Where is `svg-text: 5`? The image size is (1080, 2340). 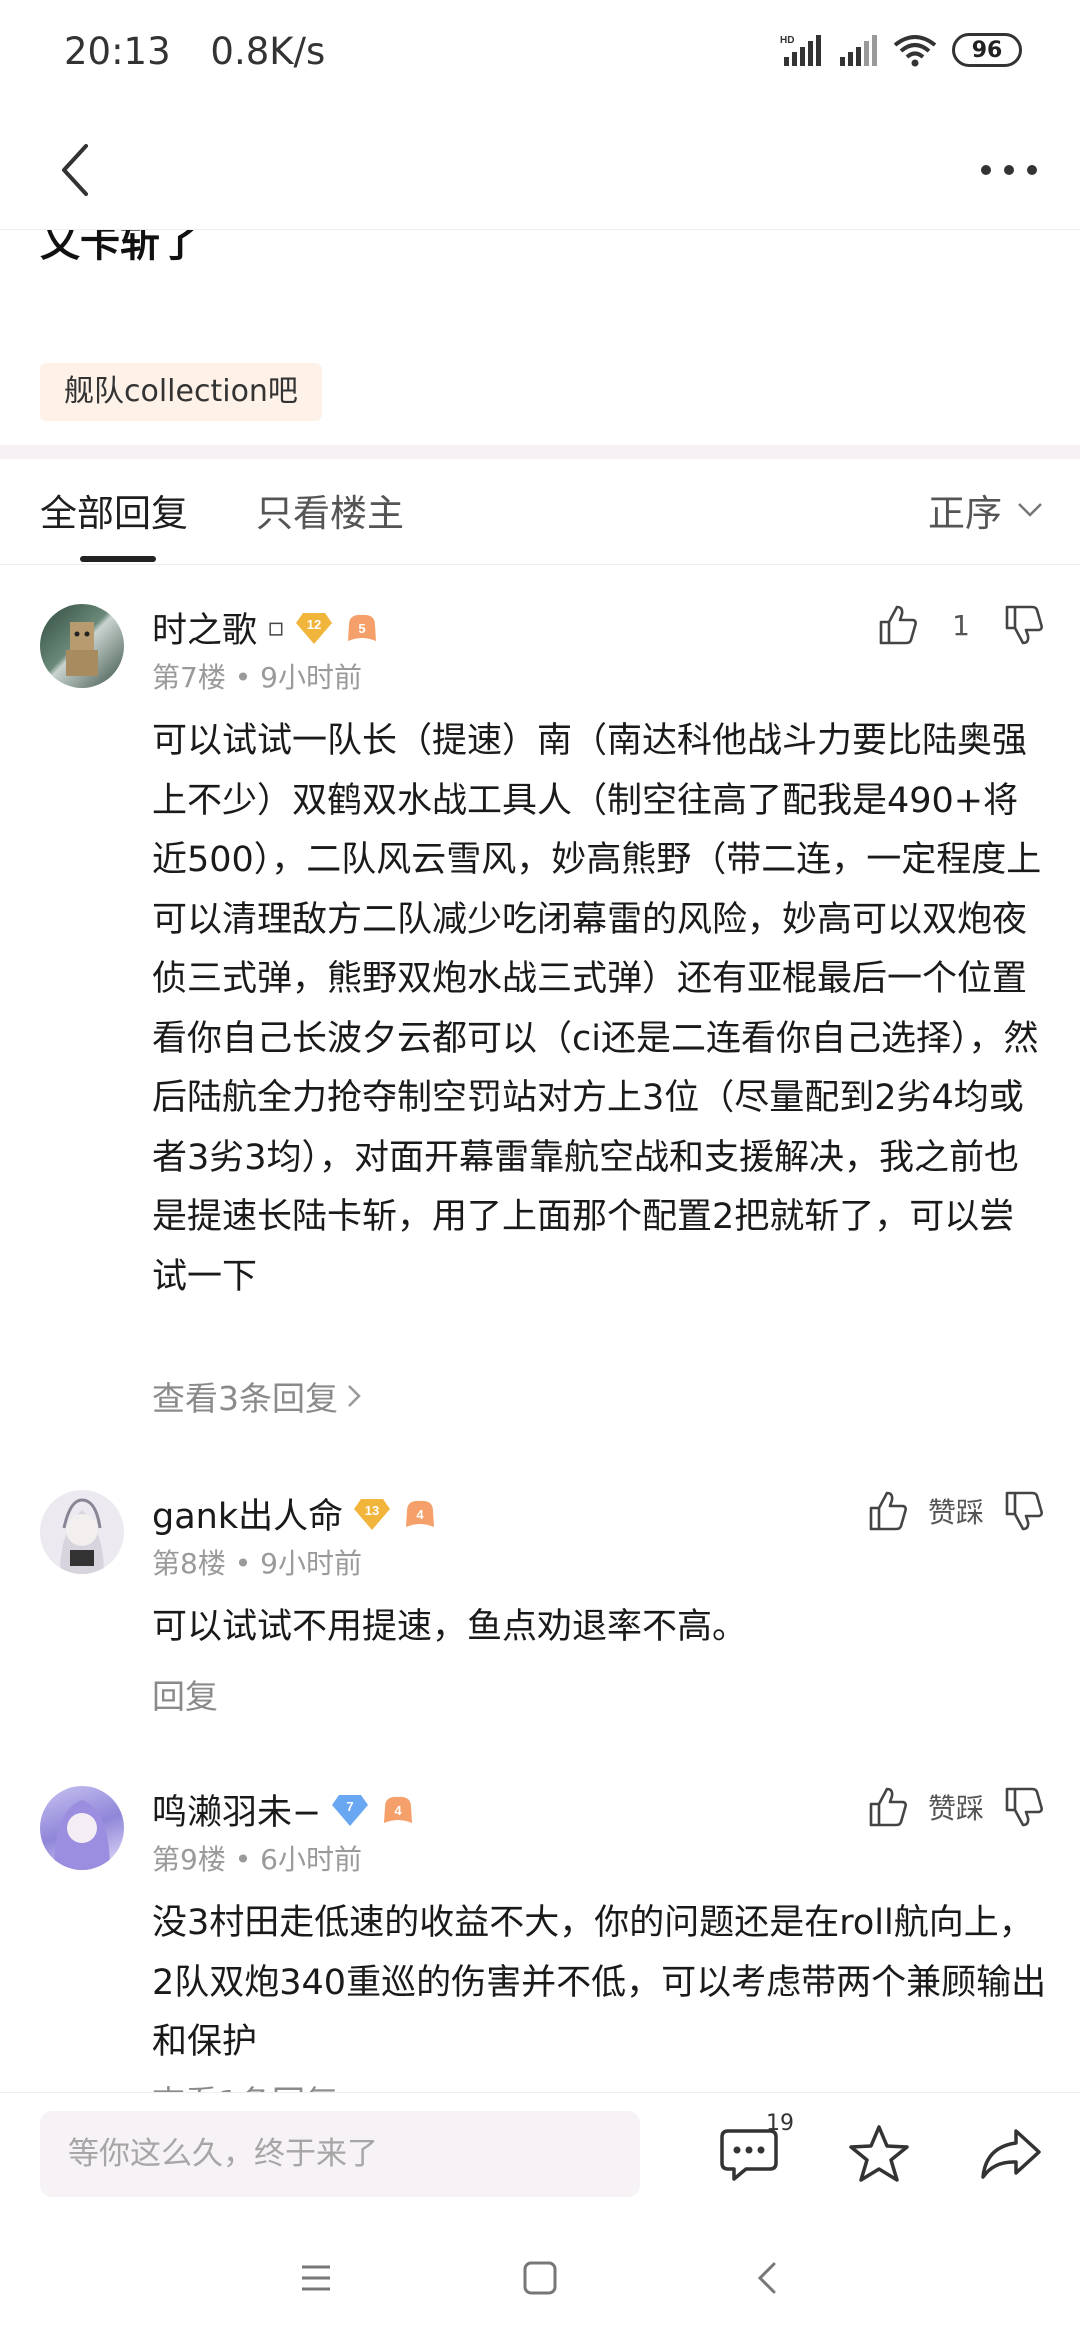 svg-text: 5 is located at coordinates (361, 628).